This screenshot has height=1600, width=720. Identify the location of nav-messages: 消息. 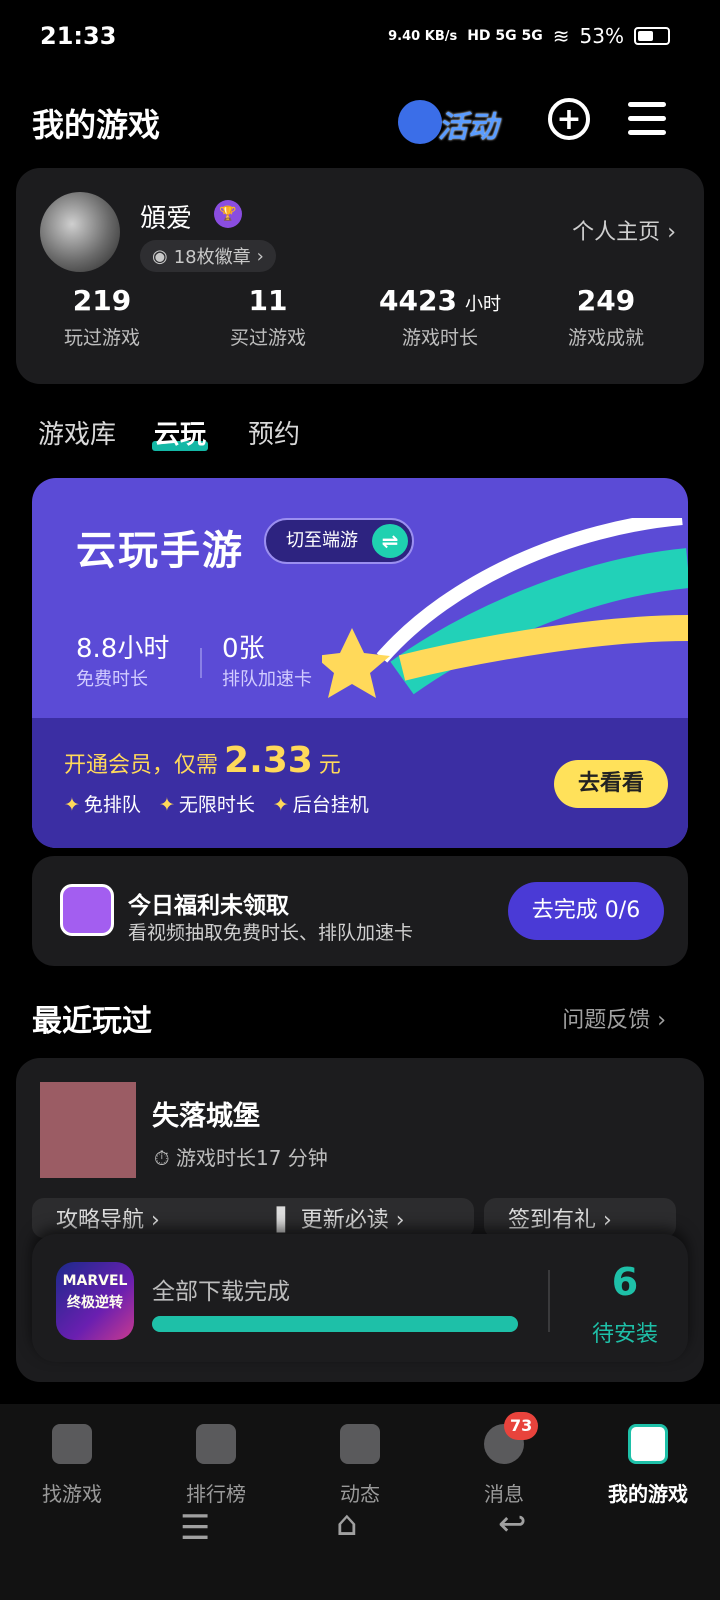
(504, 1465).